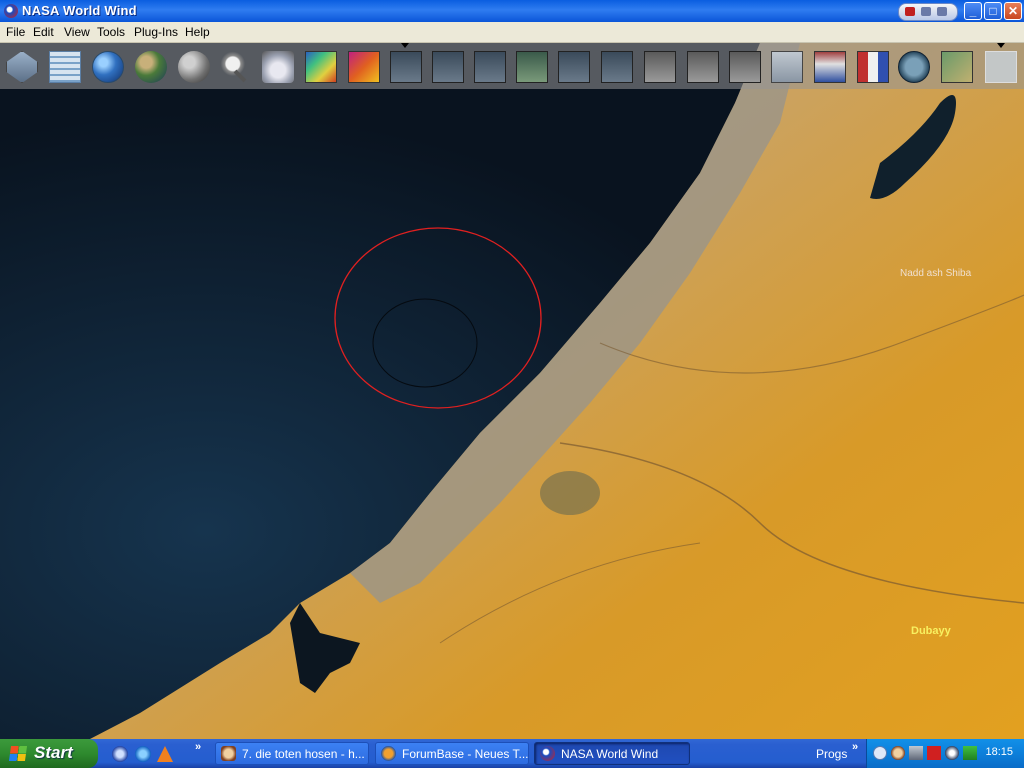 The image size is (1024, 768). I want to click on place-label-nadd-ash-shiba: Nadd ash Shiba, so click(936, 273).